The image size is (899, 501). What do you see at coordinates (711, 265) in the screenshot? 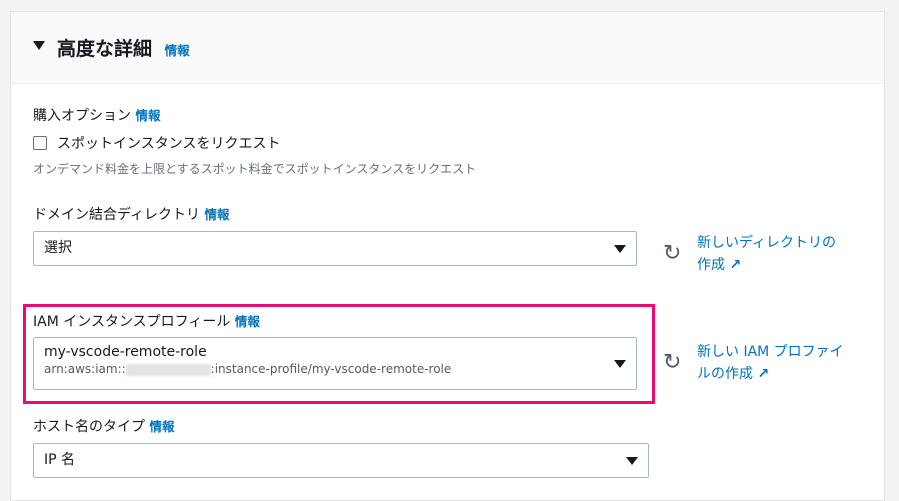
I see `link-line2: 作成` at bounding box center [711, 265].